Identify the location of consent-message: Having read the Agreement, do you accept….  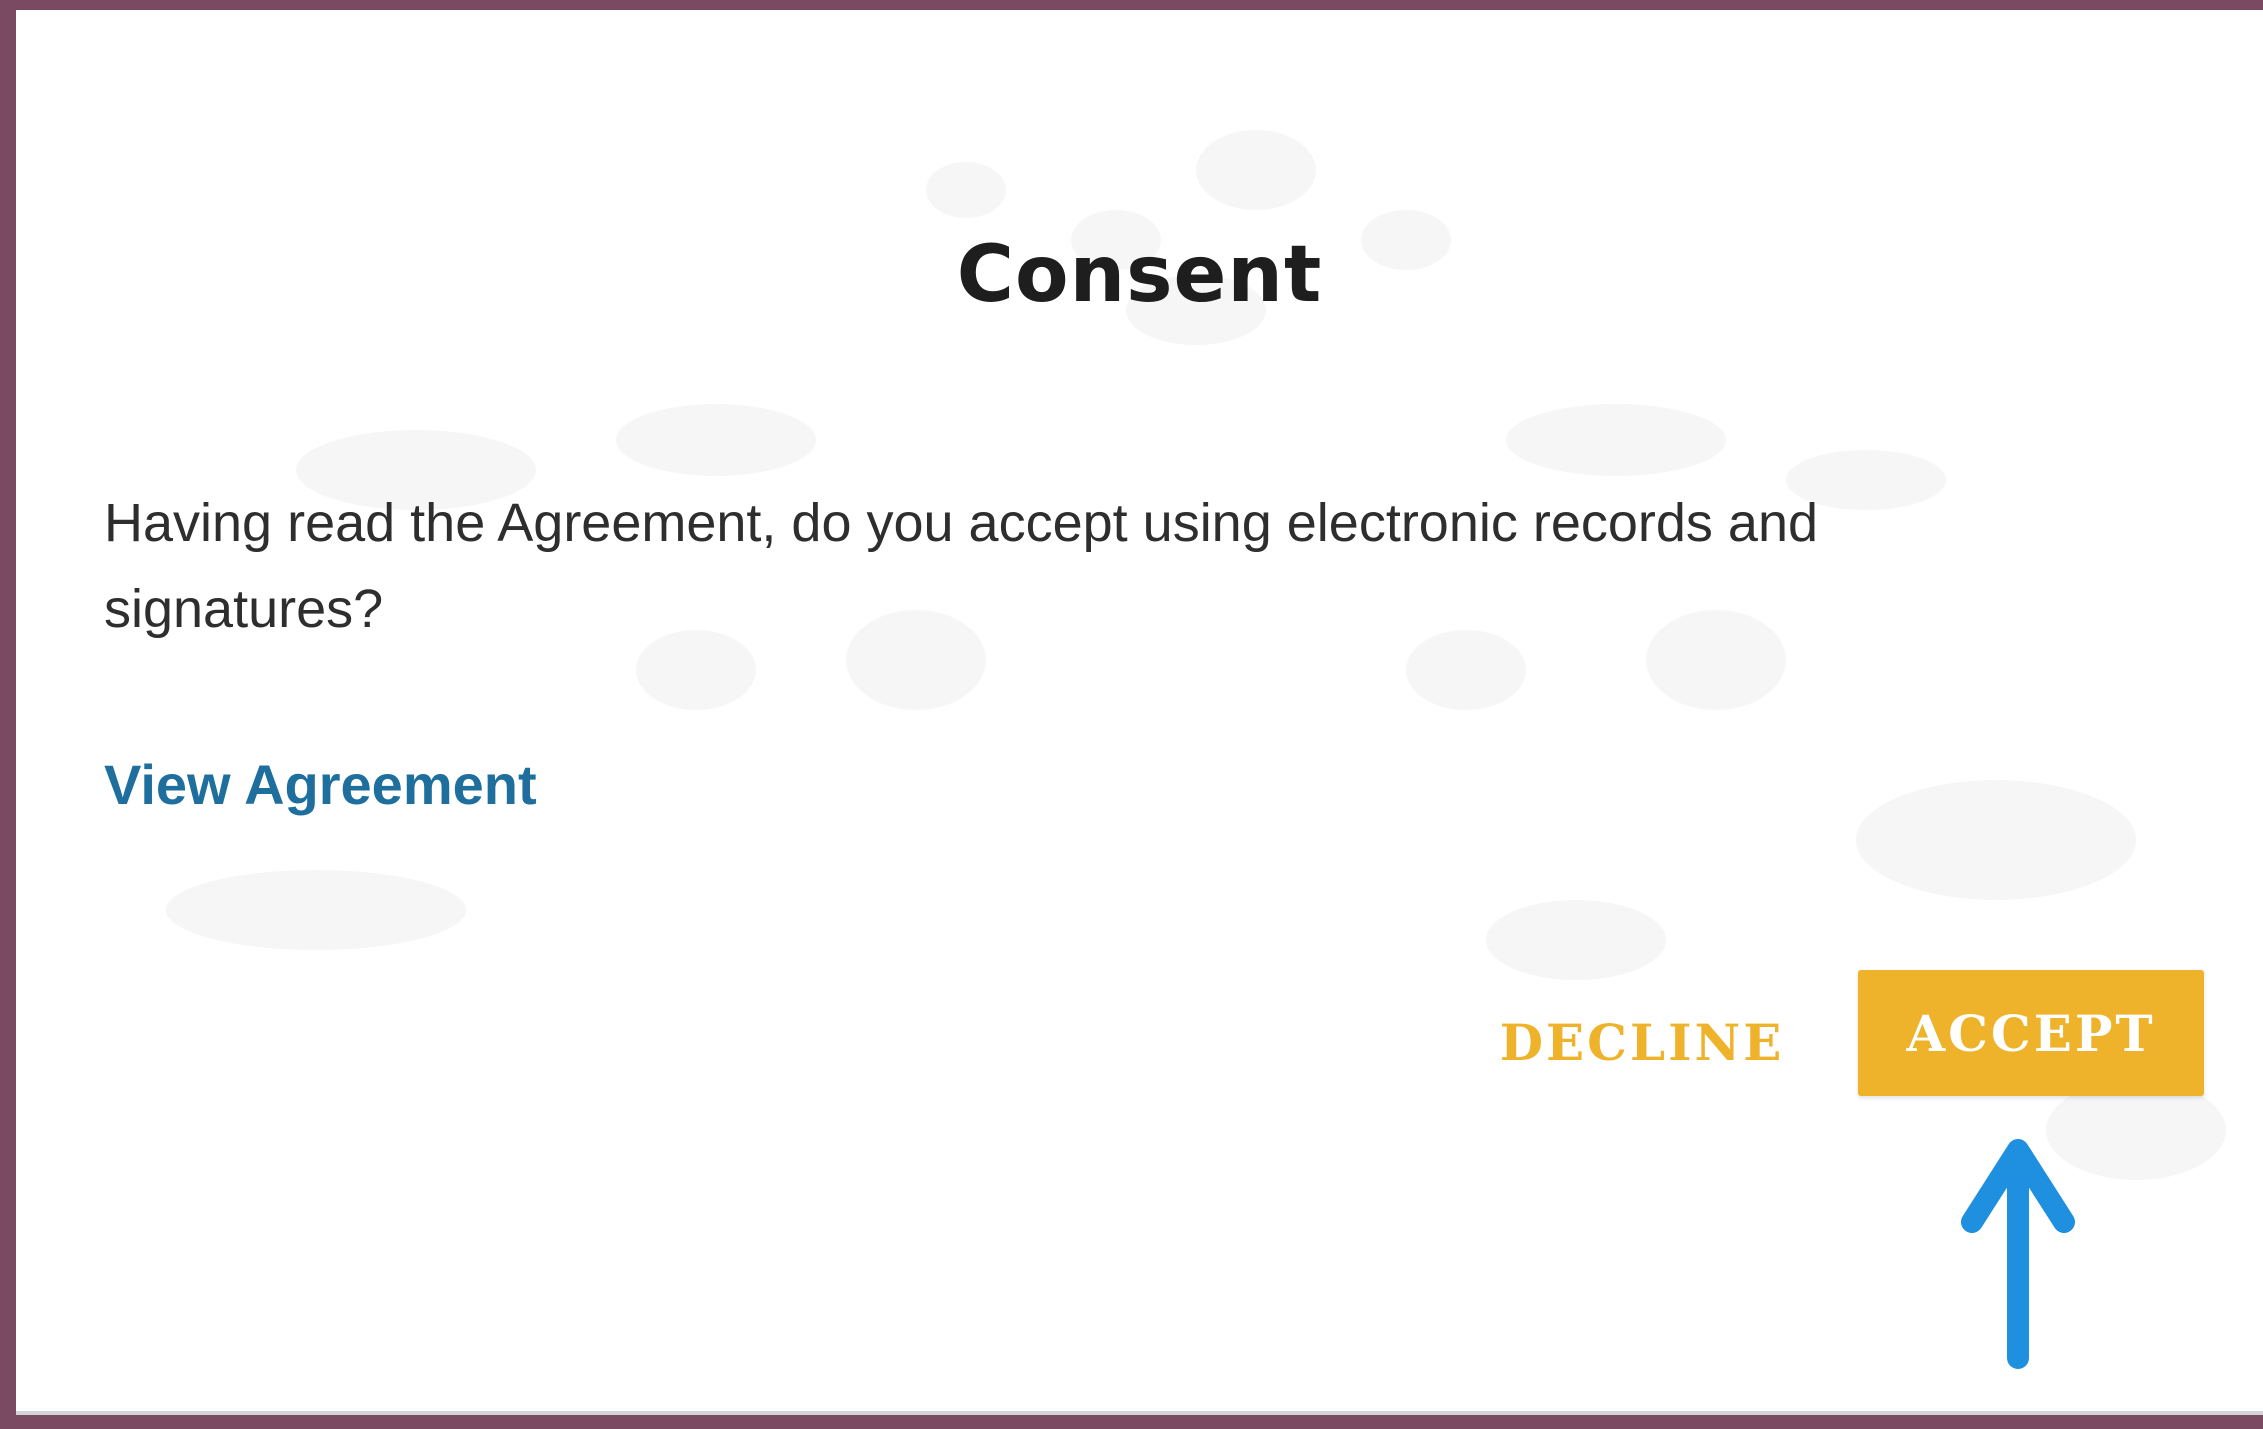
(961, 566).